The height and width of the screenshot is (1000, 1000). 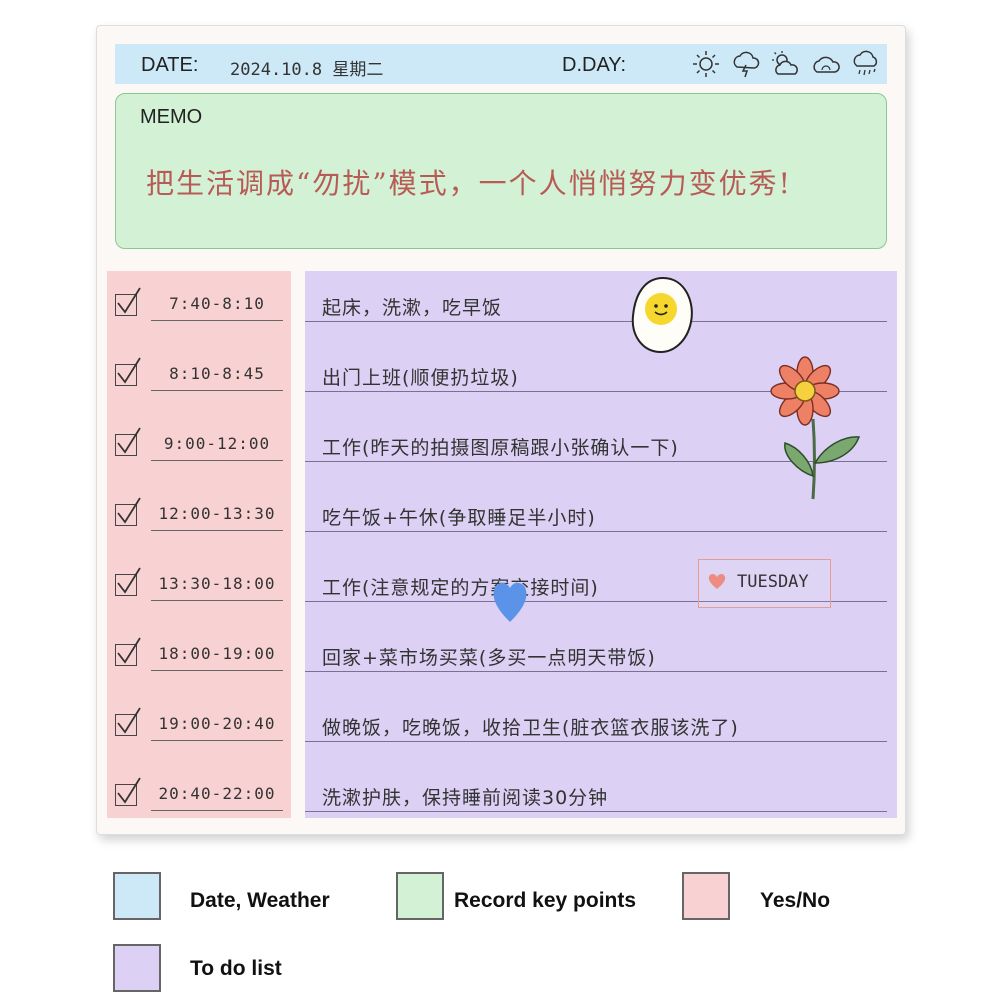 I want to click on tuesday-sticker: TUESDAY, so click(x=764, y=583).